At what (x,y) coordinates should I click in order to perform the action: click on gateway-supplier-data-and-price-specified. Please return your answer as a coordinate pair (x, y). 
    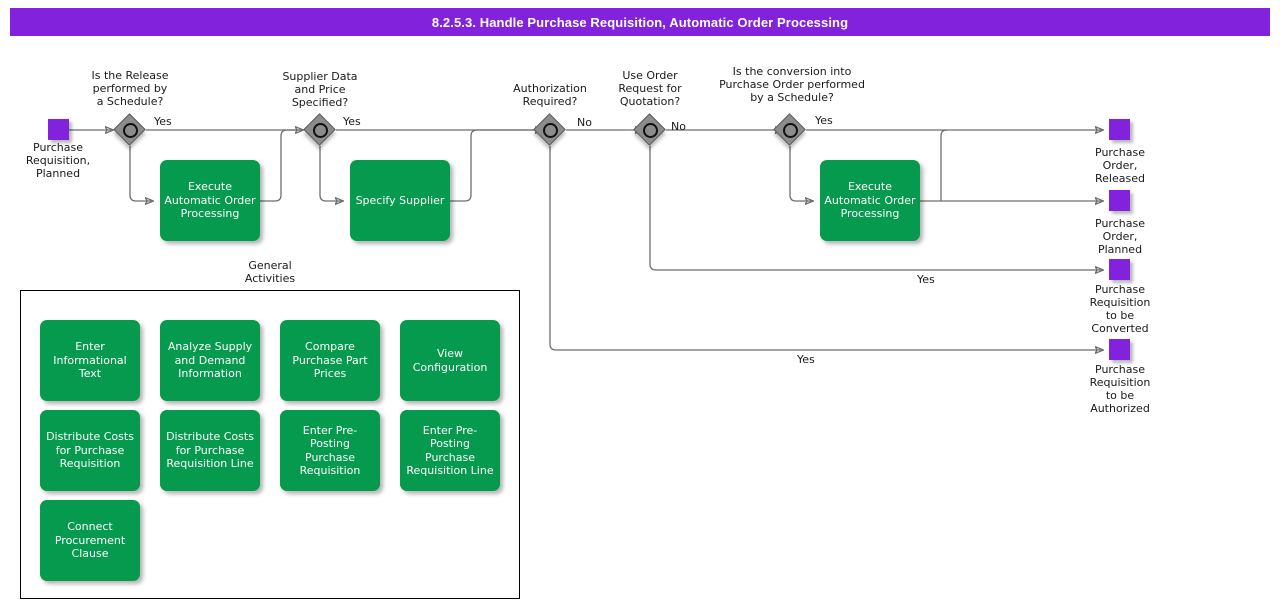
    Looking at the image, I should click on (319, 129).